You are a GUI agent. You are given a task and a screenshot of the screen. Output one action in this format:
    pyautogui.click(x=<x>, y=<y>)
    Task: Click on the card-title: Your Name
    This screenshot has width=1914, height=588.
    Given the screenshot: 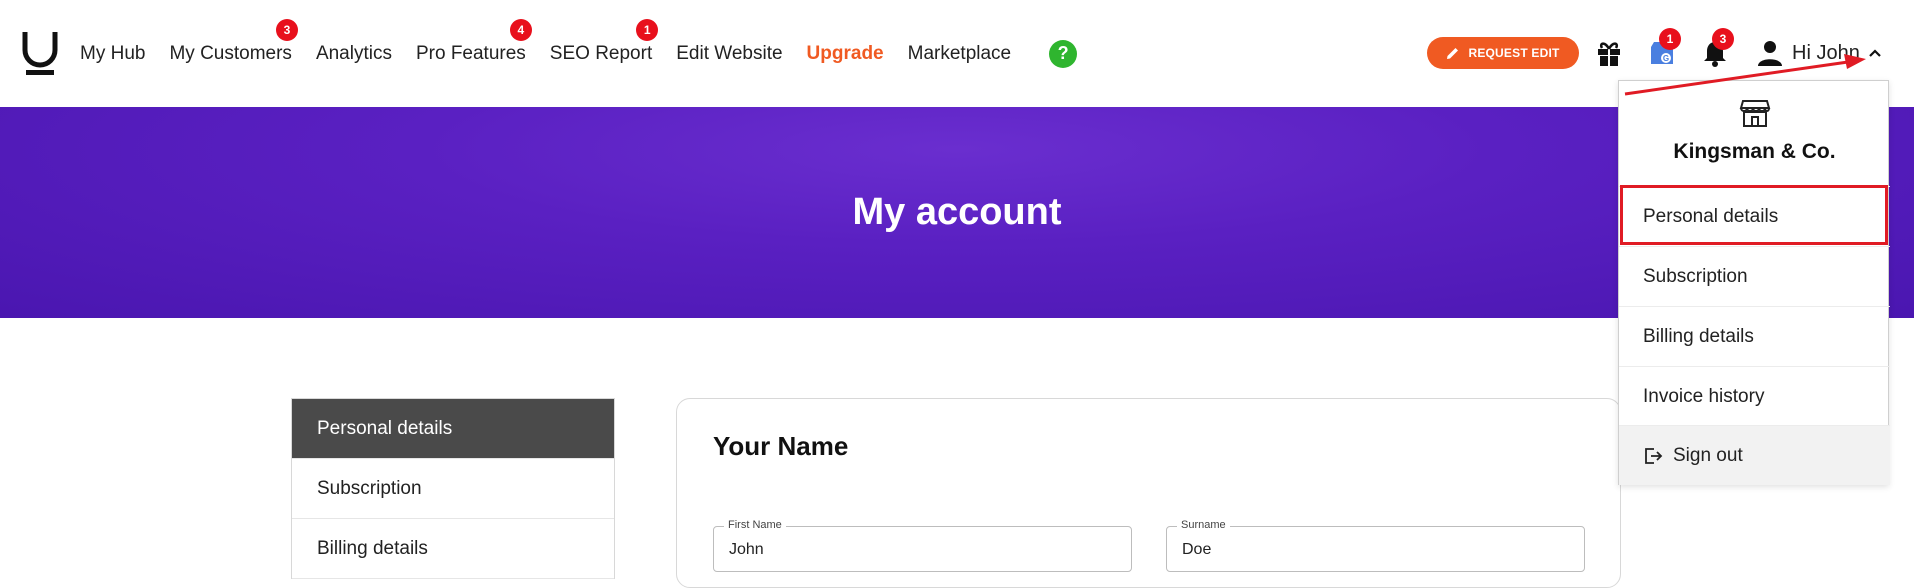 What is the action you would take?
    pyautogui.click(x=781, y=446)
    